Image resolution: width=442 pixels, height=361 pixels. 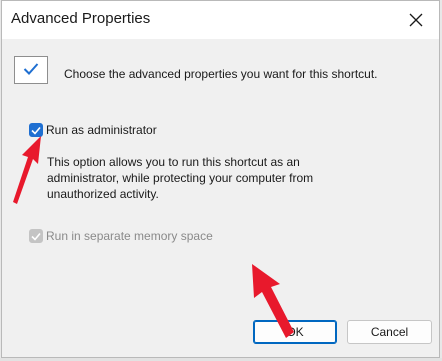 I want to click on run-as-administrator-checkbox, so click(x=36, y=130).